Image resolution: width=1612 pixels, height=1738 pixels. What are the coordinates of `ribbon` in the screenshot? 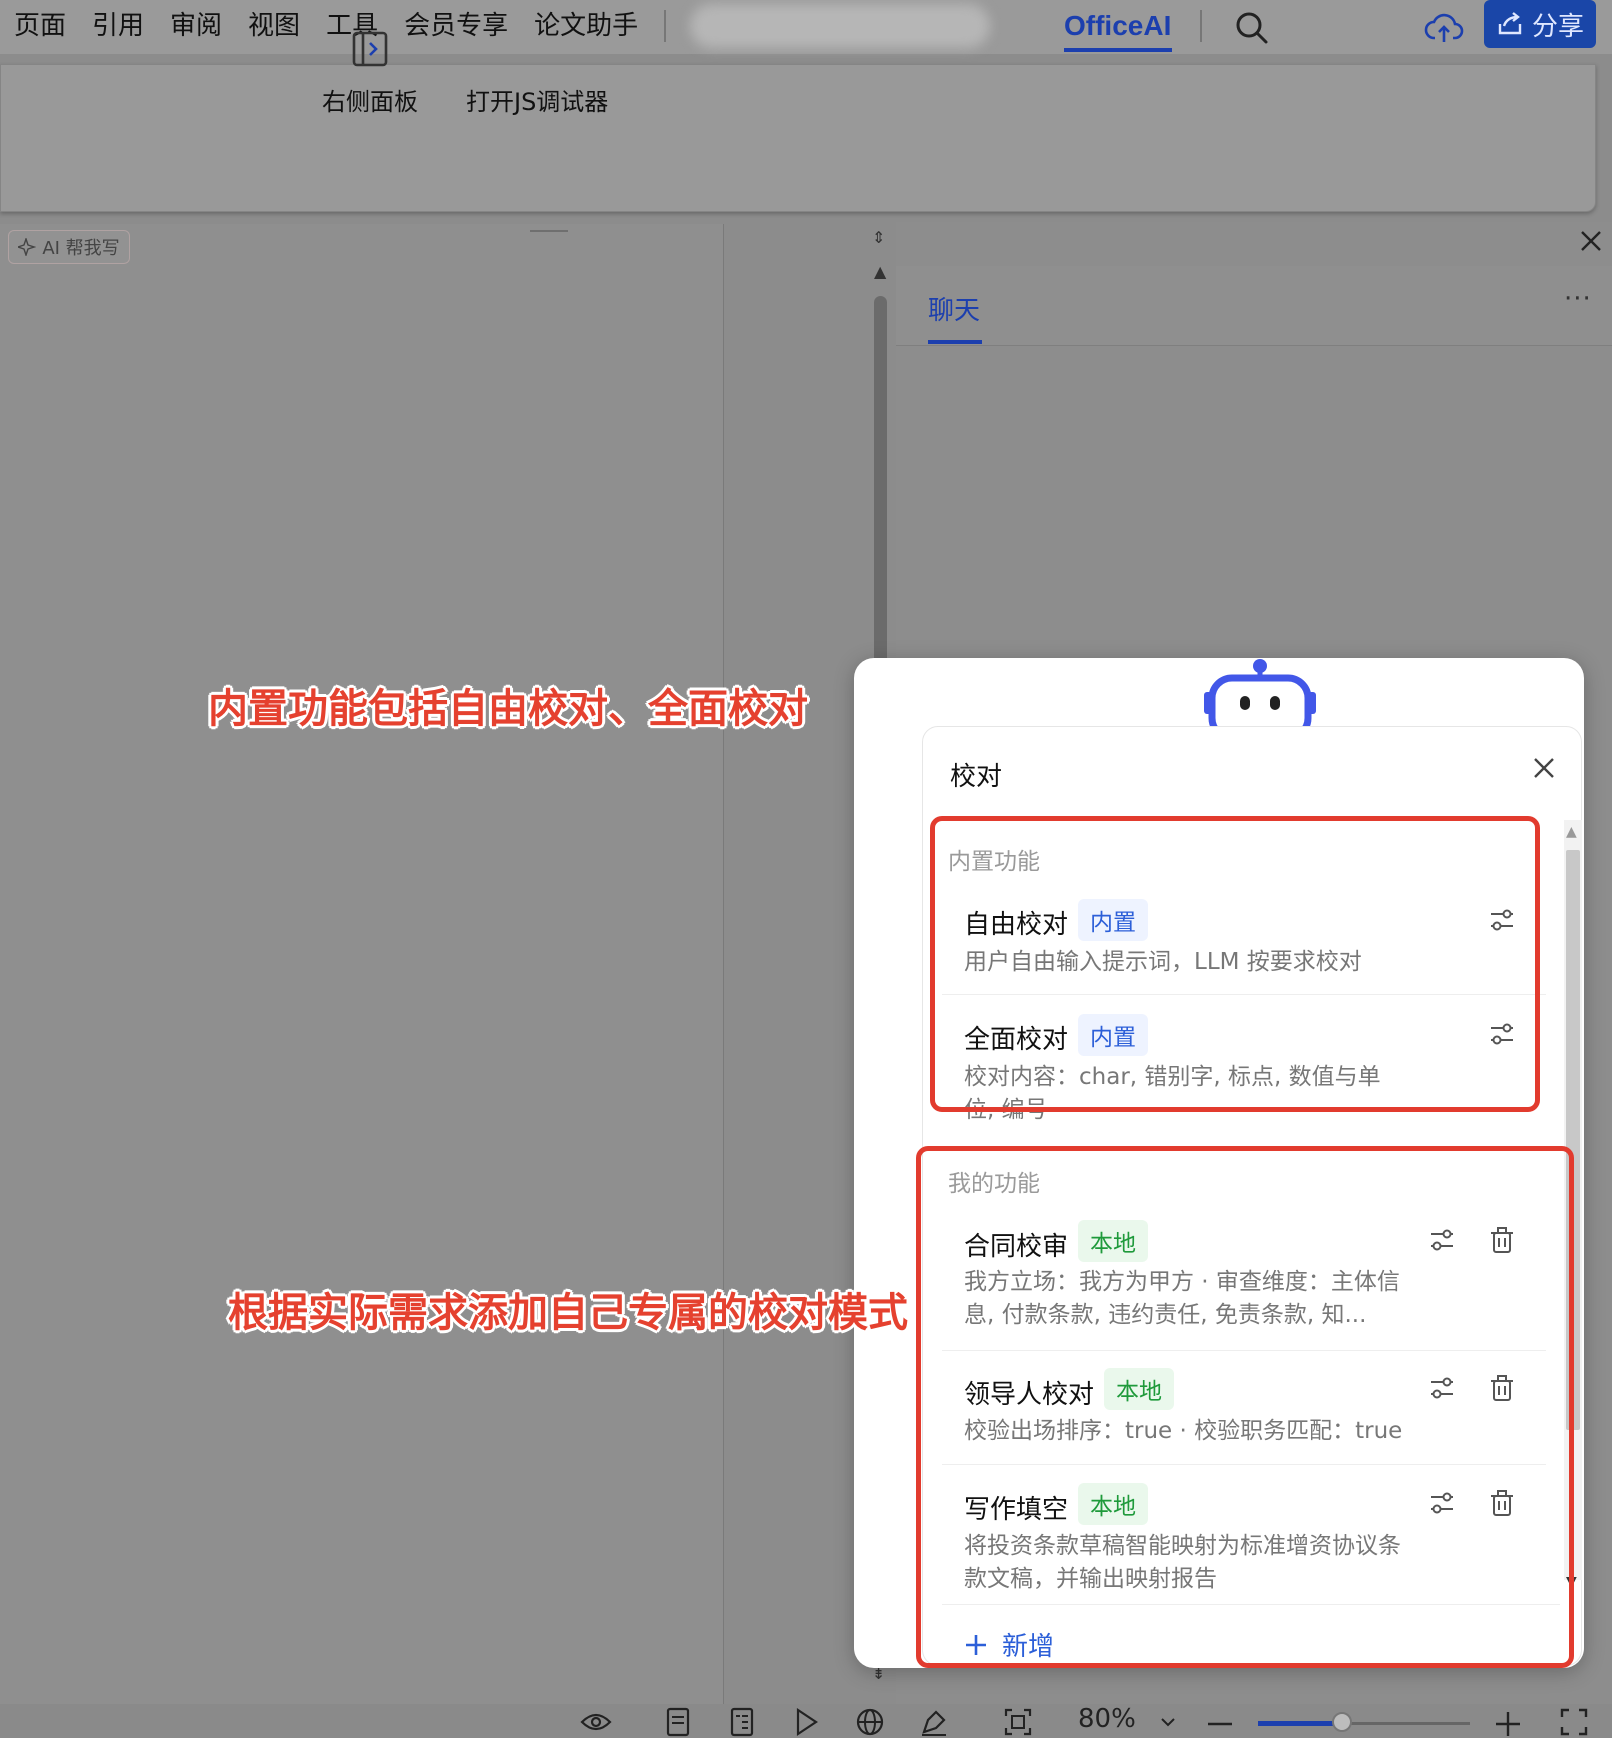 It's located at (798, 138).